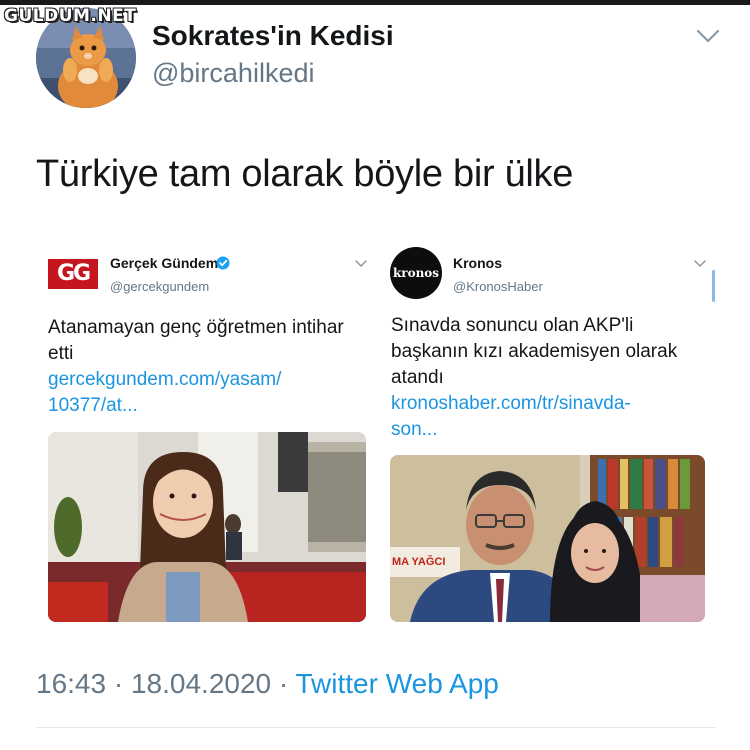 Image resolution: width=750 pixels, height=750 pixels. Describe the element at coordinates (159, 286) in the screenshot. I see `card-author-handle: @gercekgundem` at that location.